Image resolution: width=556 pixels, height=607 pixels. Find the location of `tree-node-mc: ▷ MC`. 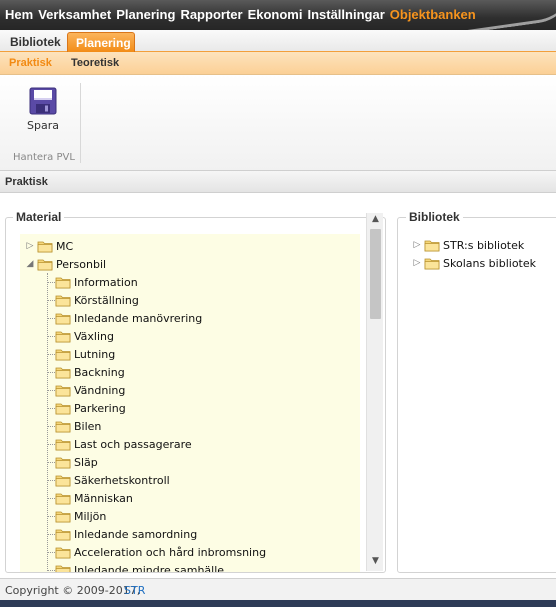

tree-node-mc: ▷ MC is located at coordinates (48, 246).